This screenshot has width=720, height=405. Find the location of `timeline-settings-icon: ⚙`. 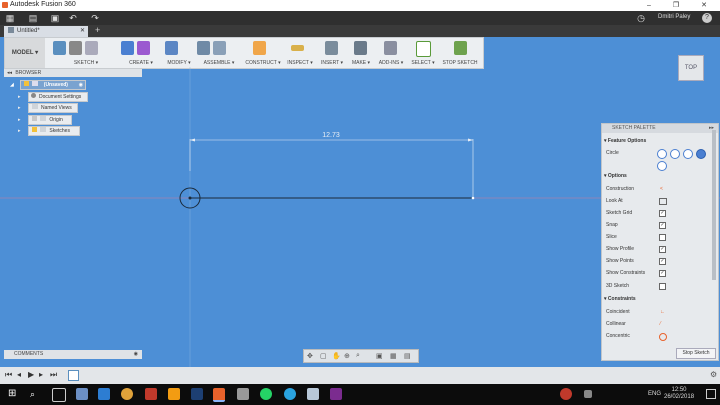

timeline-settings-icon: ⚙ is located at coordinates (713, 374).